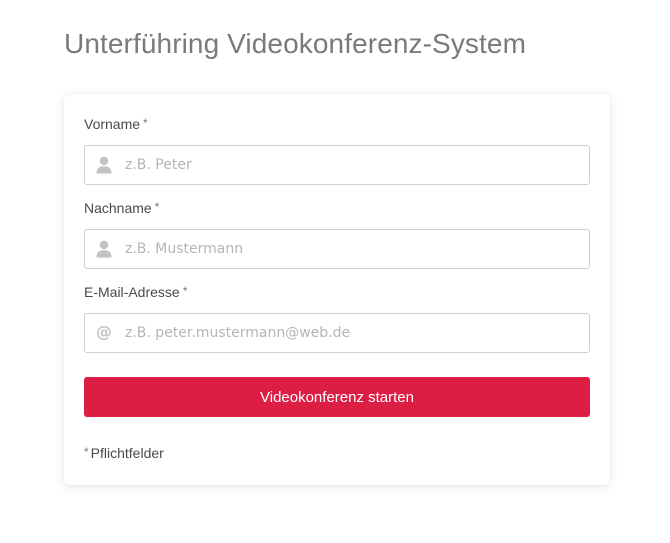  What do you see at coordinates (337, 397) in the screenshot?
I see `start-videoconference-button: Videokonferenz starten` at bounding box center [337, 397].